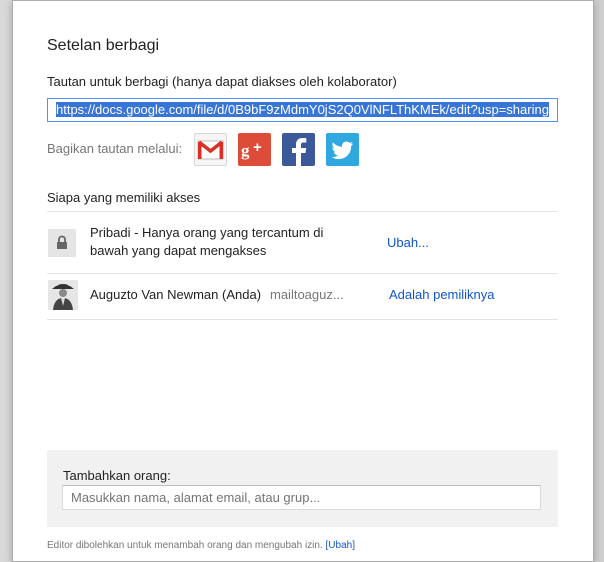 The image size is (604, 562). What do you see at coordinates (245, 150) in the screenshot?
I see `svg-text: g` at bounding box center [245, 150].